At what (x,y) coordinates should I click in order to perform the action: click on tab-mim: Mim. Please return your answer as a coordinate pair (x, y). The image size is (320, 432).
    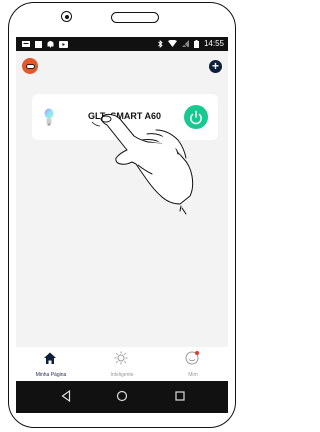
    Looking at the image, I should click on (193, 364).